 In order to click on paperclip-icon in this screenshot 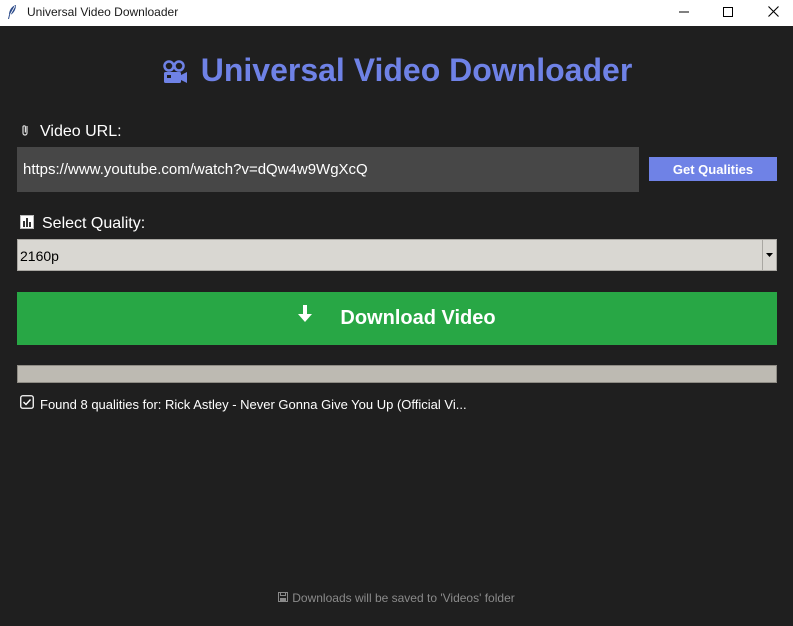, I will do `click(26, 132)`.